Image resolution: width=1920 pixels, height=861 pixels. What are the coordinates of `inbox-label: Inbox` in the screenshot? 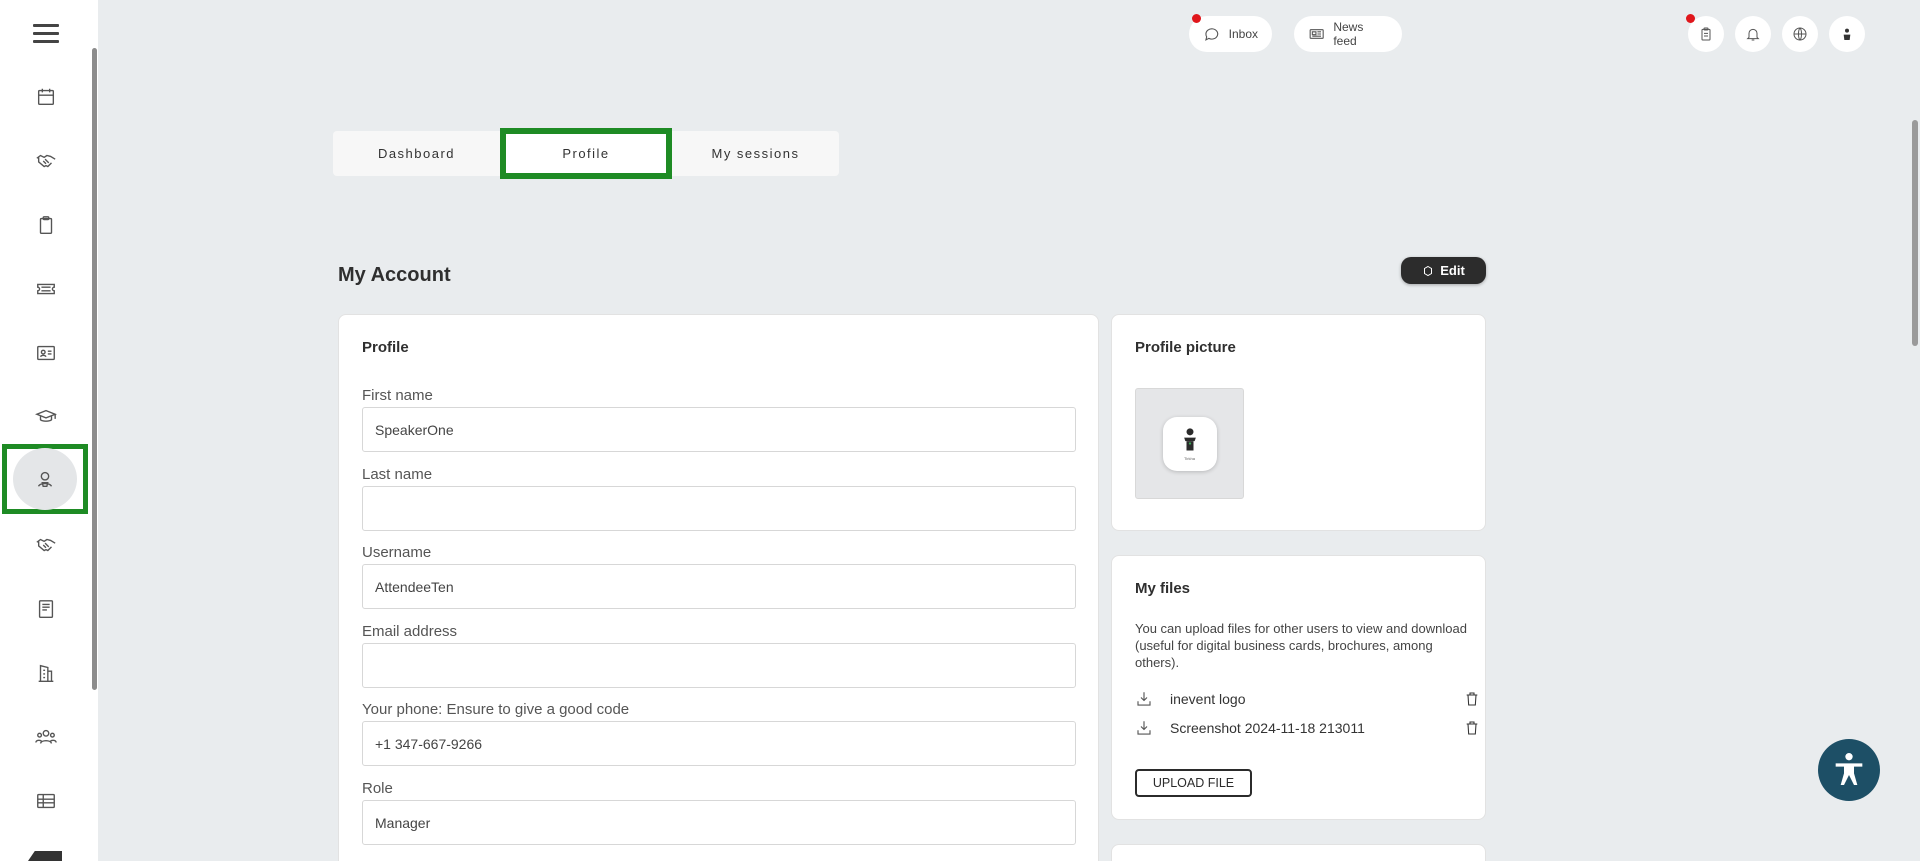 It's located at (1243, 34).